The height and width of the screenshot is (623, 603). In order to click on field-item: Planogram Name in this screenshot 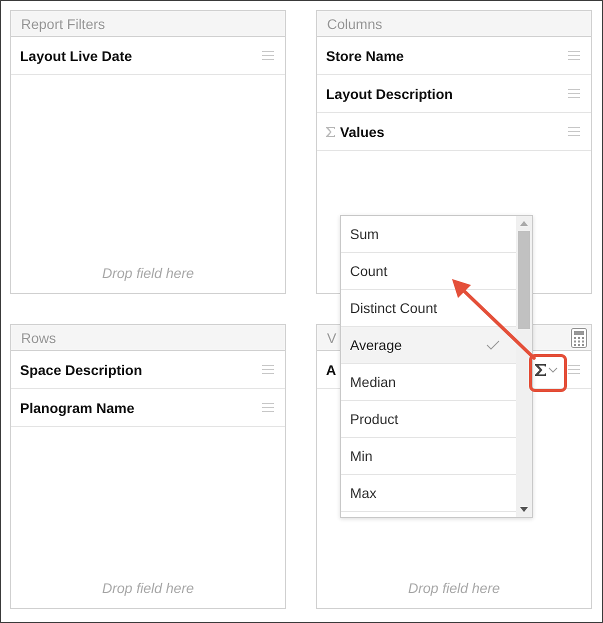, I will do `click(148, 408)`.